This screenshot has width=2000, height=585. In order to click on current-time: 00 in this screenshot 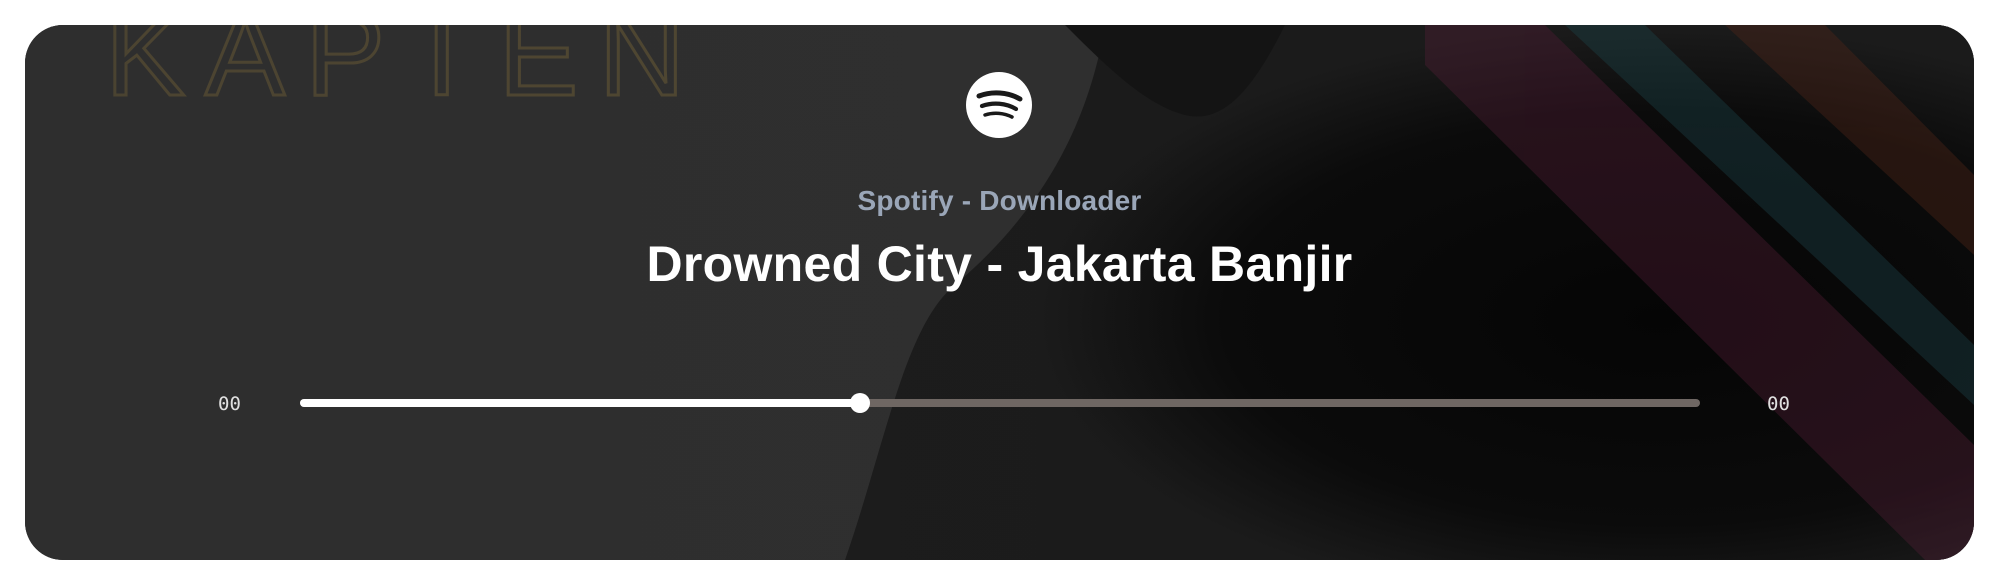, I will do `click(229, 404)`.